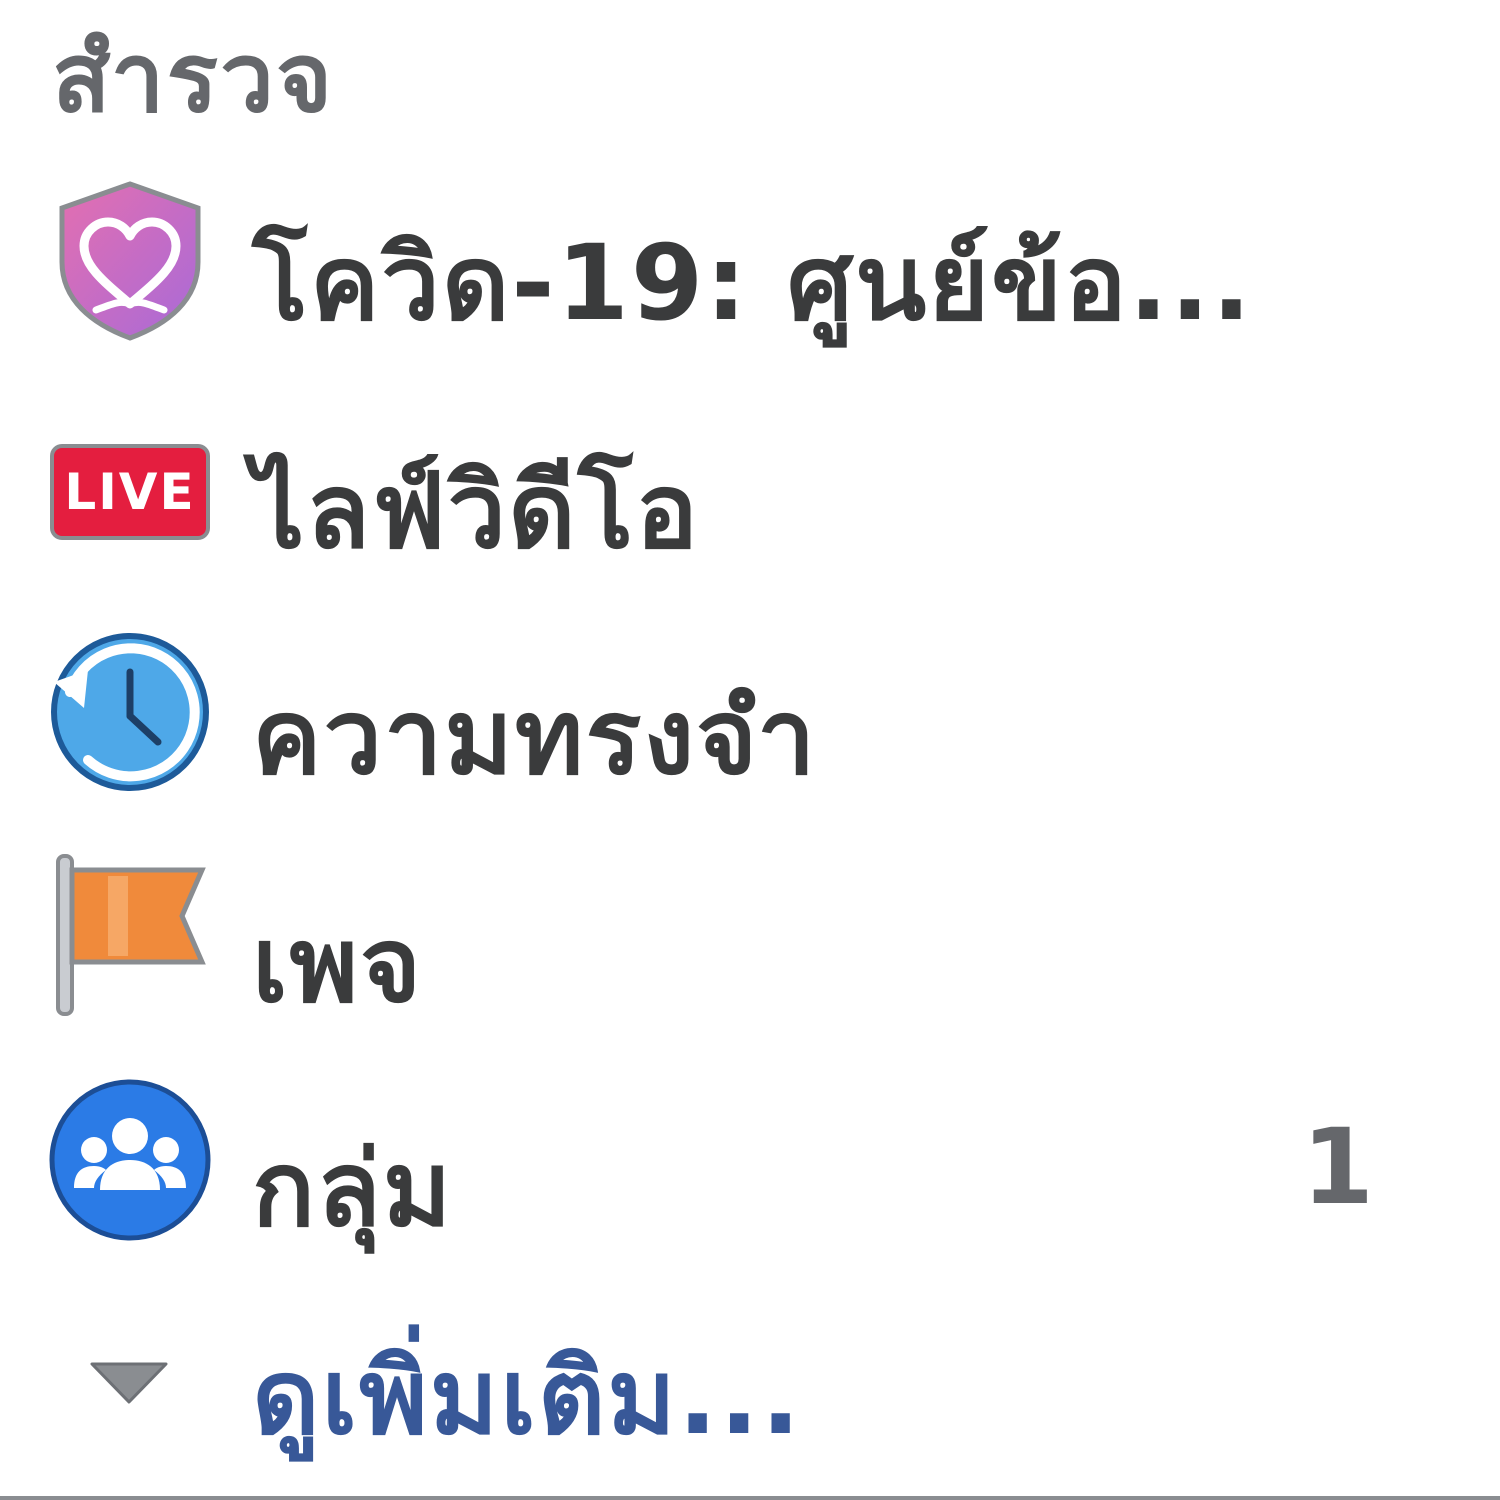 The width and height of the screenshot is (1500, 1500). Describe the element at coordinates (130, 260) in the screenshot. I see `covid-shield-heart-icon` at that location.